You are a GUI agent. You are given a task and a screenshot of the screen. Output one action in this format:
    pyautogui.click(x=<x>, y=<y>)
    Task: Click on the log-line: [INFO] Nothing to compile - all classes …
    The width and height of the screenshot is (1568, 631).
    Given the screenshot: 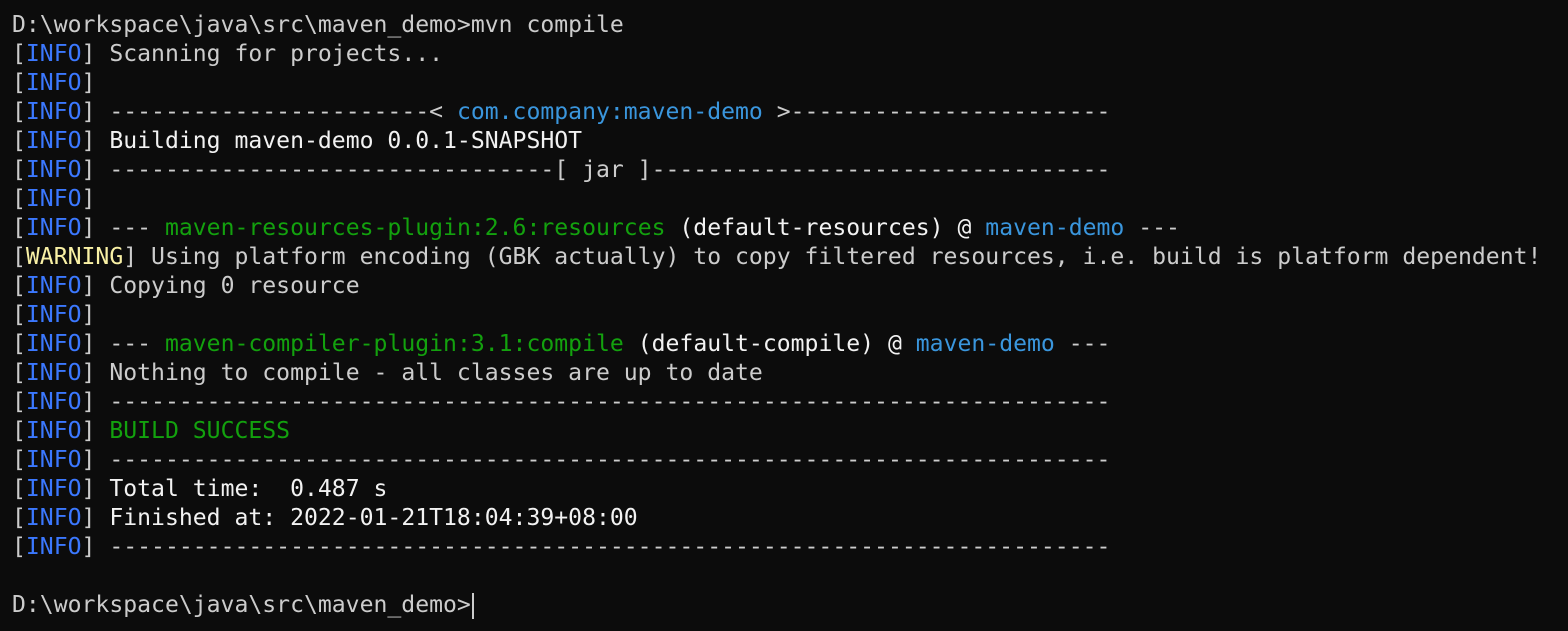 What is the action you would take?
    pyautogui.click(x=387, y=373)
    